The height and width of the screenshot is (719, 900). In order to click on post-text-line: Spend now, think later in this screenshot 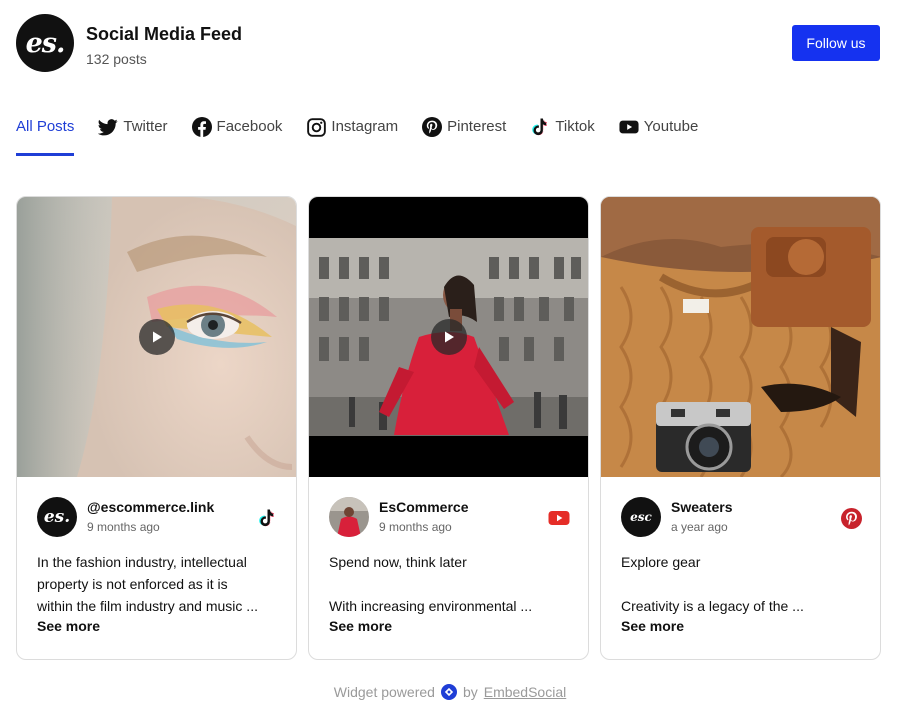, I will do `click(398, 562)`.